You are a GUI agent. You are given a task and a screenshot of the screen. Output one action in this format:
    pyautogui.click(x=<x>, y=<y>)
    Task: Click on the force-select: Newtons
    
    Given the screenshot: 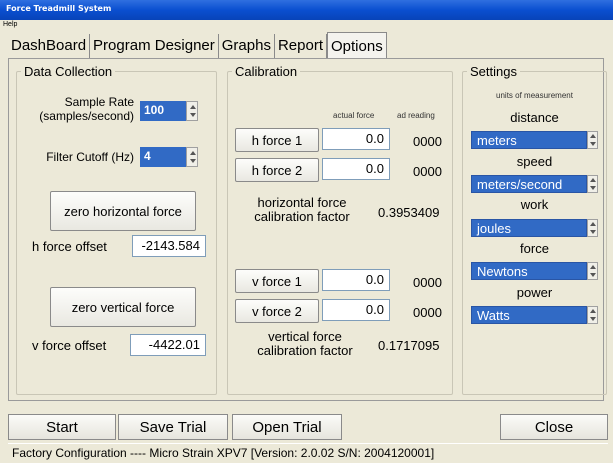 What is the action you would take?
    pyautogui.click(x=534, y=271)
    